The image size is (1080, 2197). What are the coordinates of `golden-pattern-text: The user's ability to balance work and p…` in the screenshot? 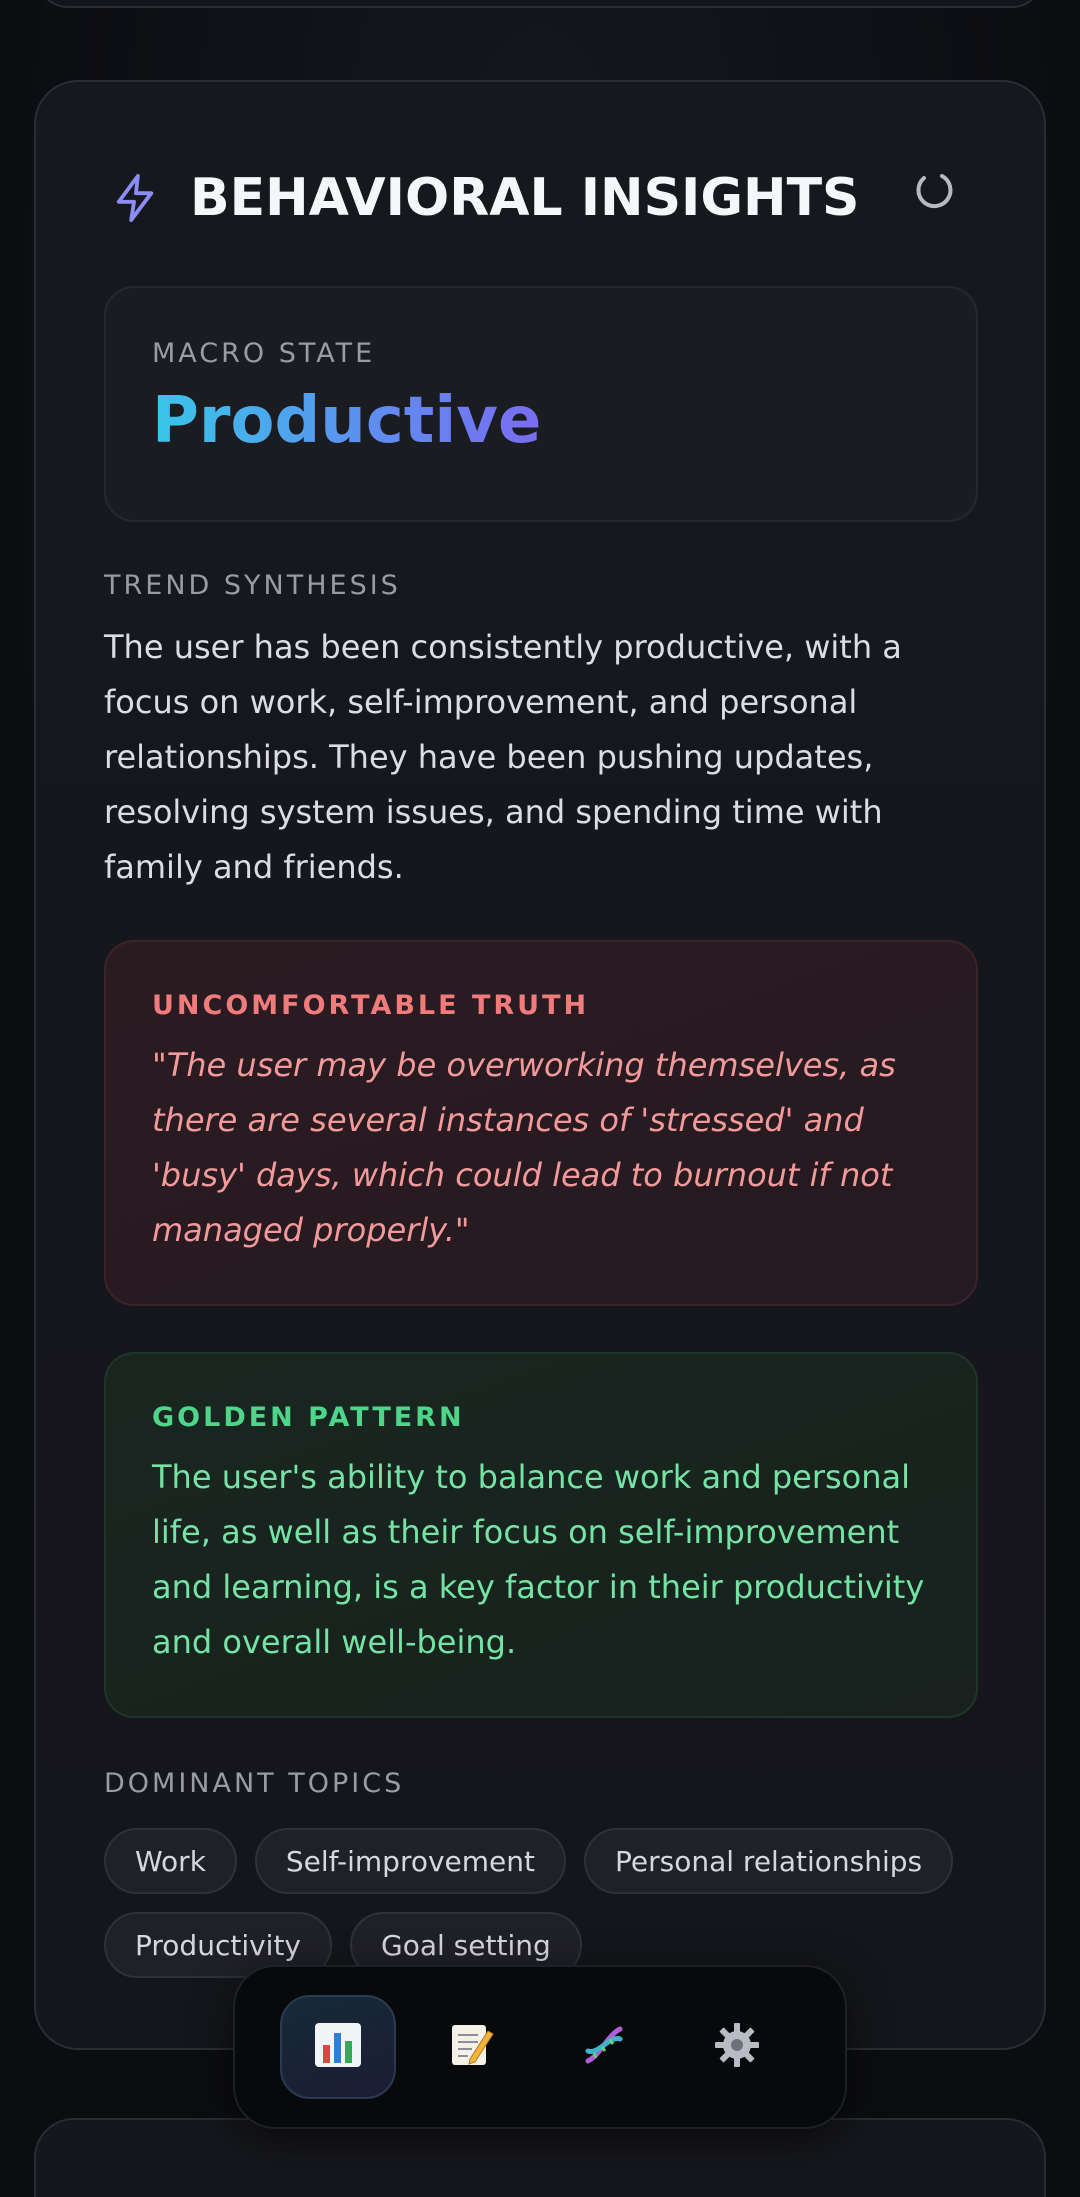 It's located at (538, 1559).